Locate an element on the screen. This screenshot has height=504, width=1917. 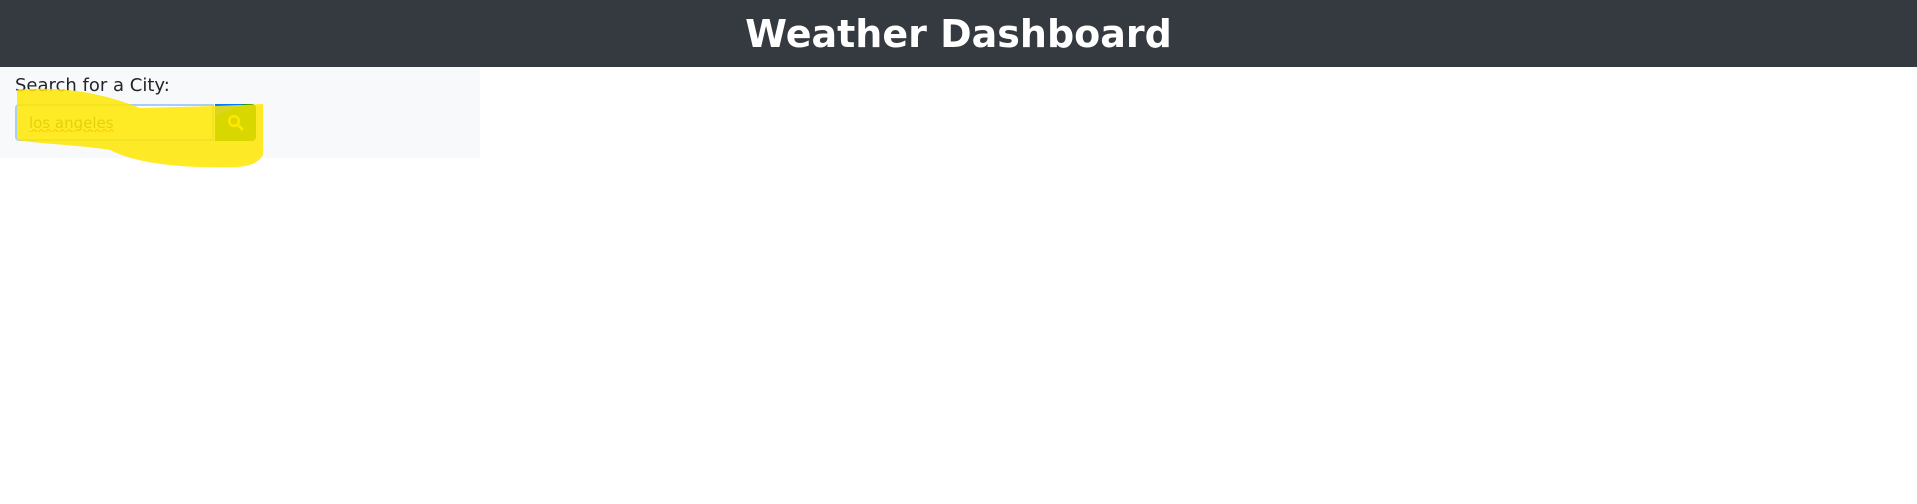
app-header: Weather Dashboard is located at coordinates (958, 33).